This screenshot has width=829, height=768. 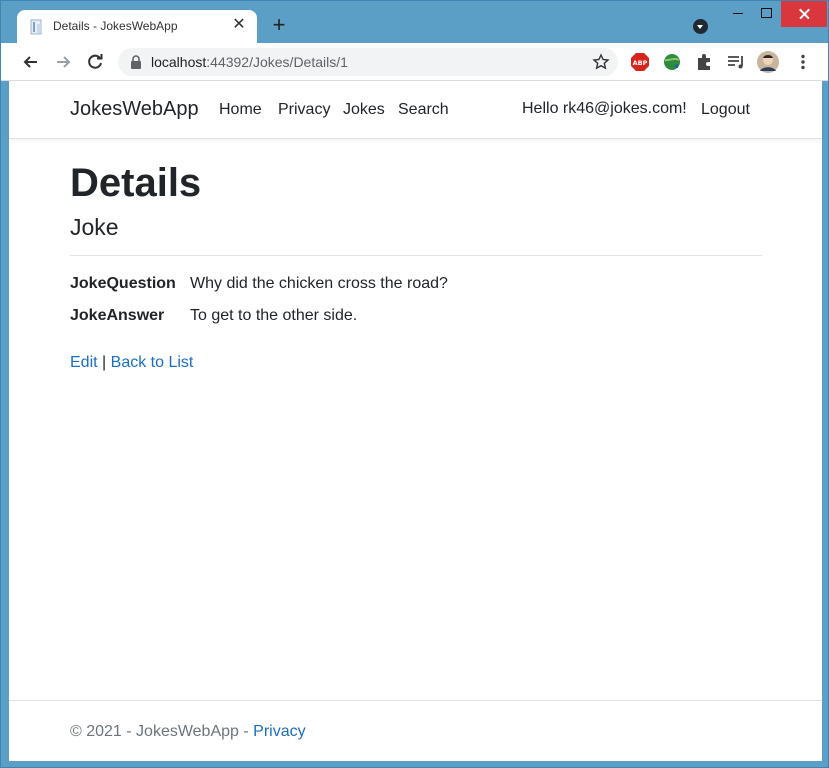 What do you see at coordinates (601, 62) in the screenshot?
I see `bookmark-star-icon` at bounding box center [601, 62].